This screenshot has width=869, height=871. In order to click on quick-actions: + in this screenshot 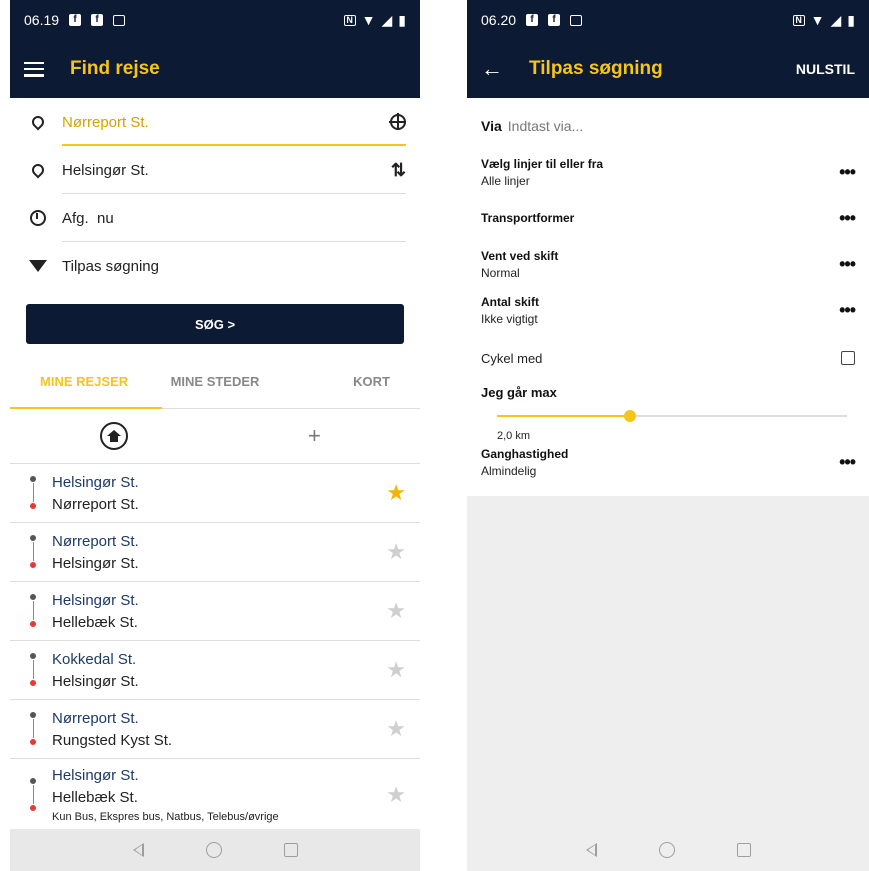, I will do `click(215, 436)`.